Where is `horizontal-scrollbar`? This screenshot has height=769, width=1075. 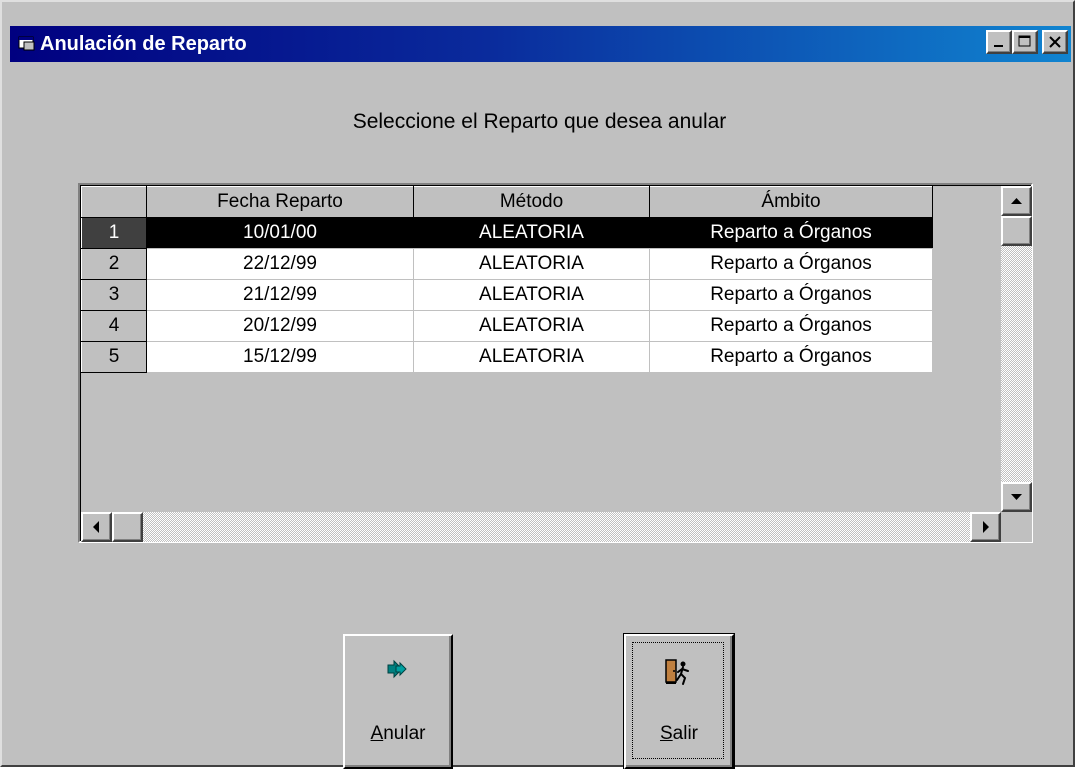
horizontal-scrollbar is located at coordinates (541, 527).